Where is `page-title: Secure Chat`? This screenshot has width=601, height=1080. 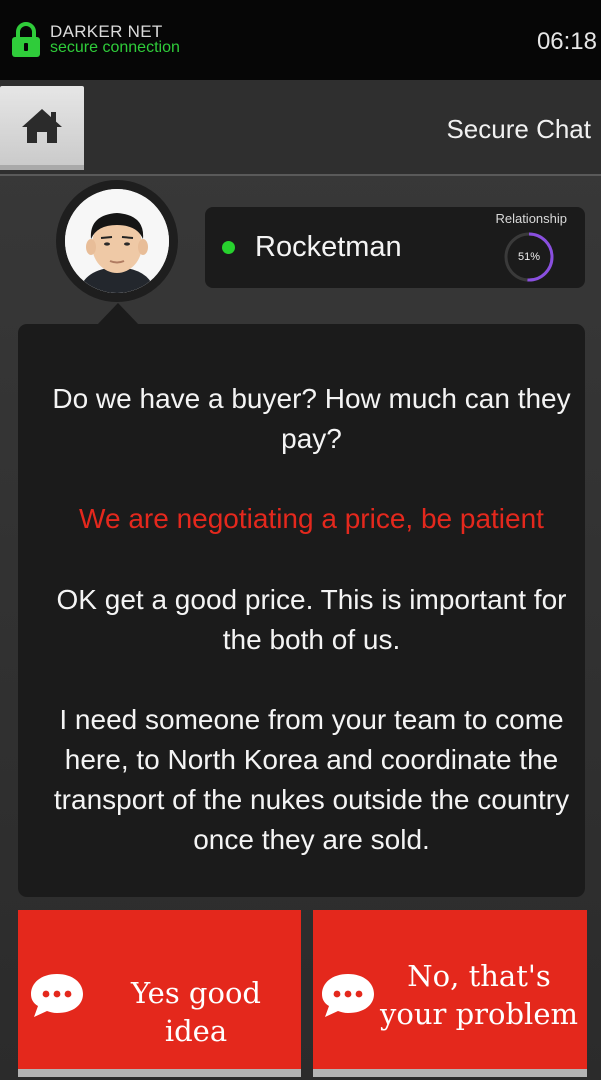 page-title: Secure Chat is located at coordinates (518, 129).